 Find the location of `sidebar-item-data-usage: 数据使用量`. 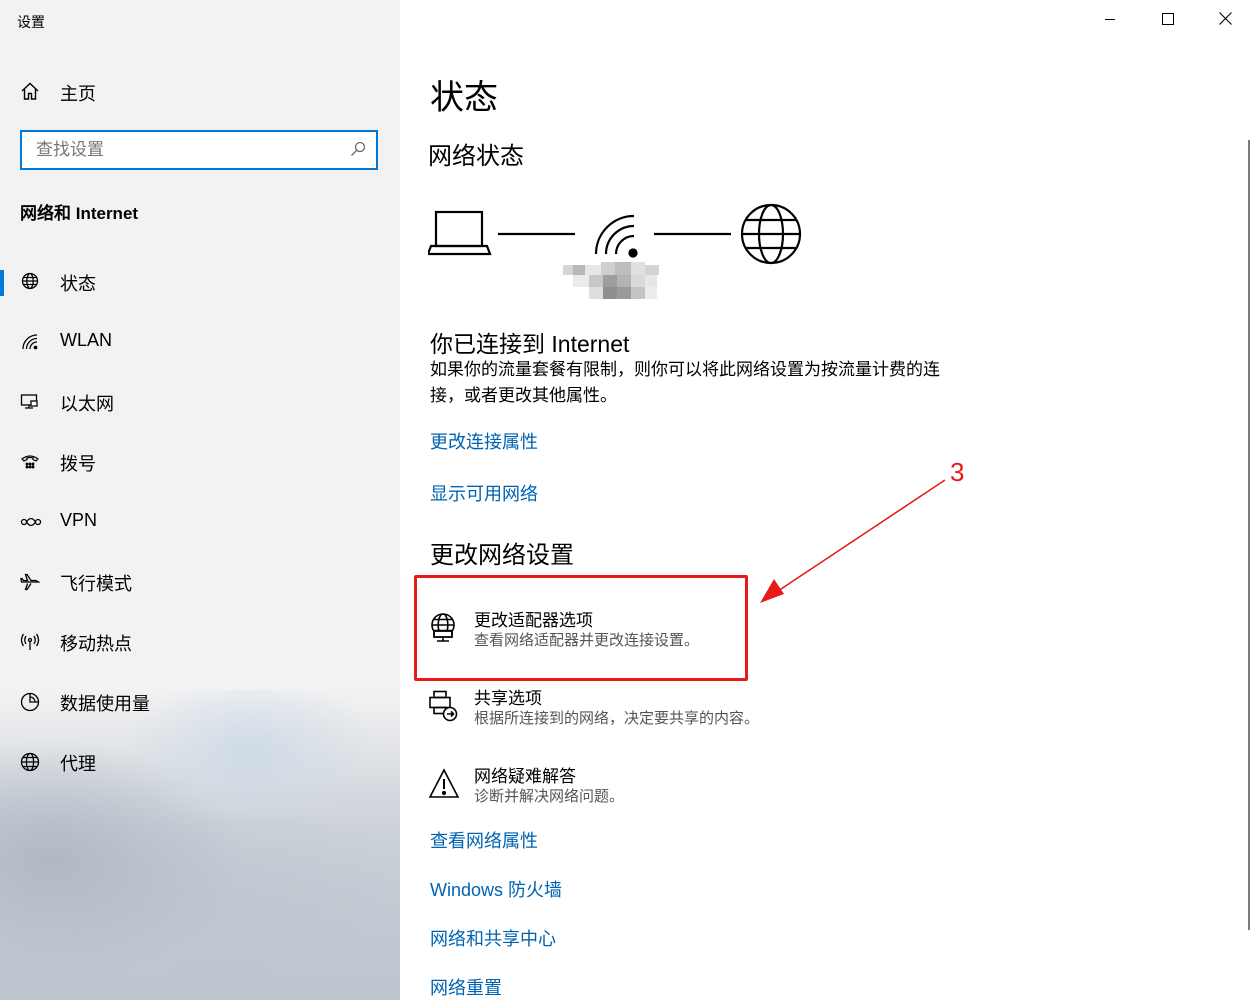

sidebar-item-data-usage: 数据使用量 is located at coordinates (200, 702).